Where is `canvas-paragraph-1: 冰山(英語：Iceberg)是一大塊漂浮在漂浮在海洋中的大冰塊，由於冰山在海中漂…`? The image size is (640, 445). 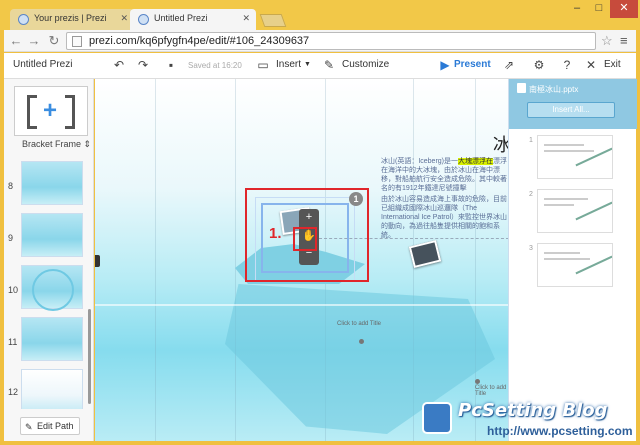 canvas-paragraph-1: 冰山(英語：Iceberg)是一大塊漂浮在漂浮在海洋中的大冰塊，由於冰山在海中漂… is located at coordinates (444, 175).